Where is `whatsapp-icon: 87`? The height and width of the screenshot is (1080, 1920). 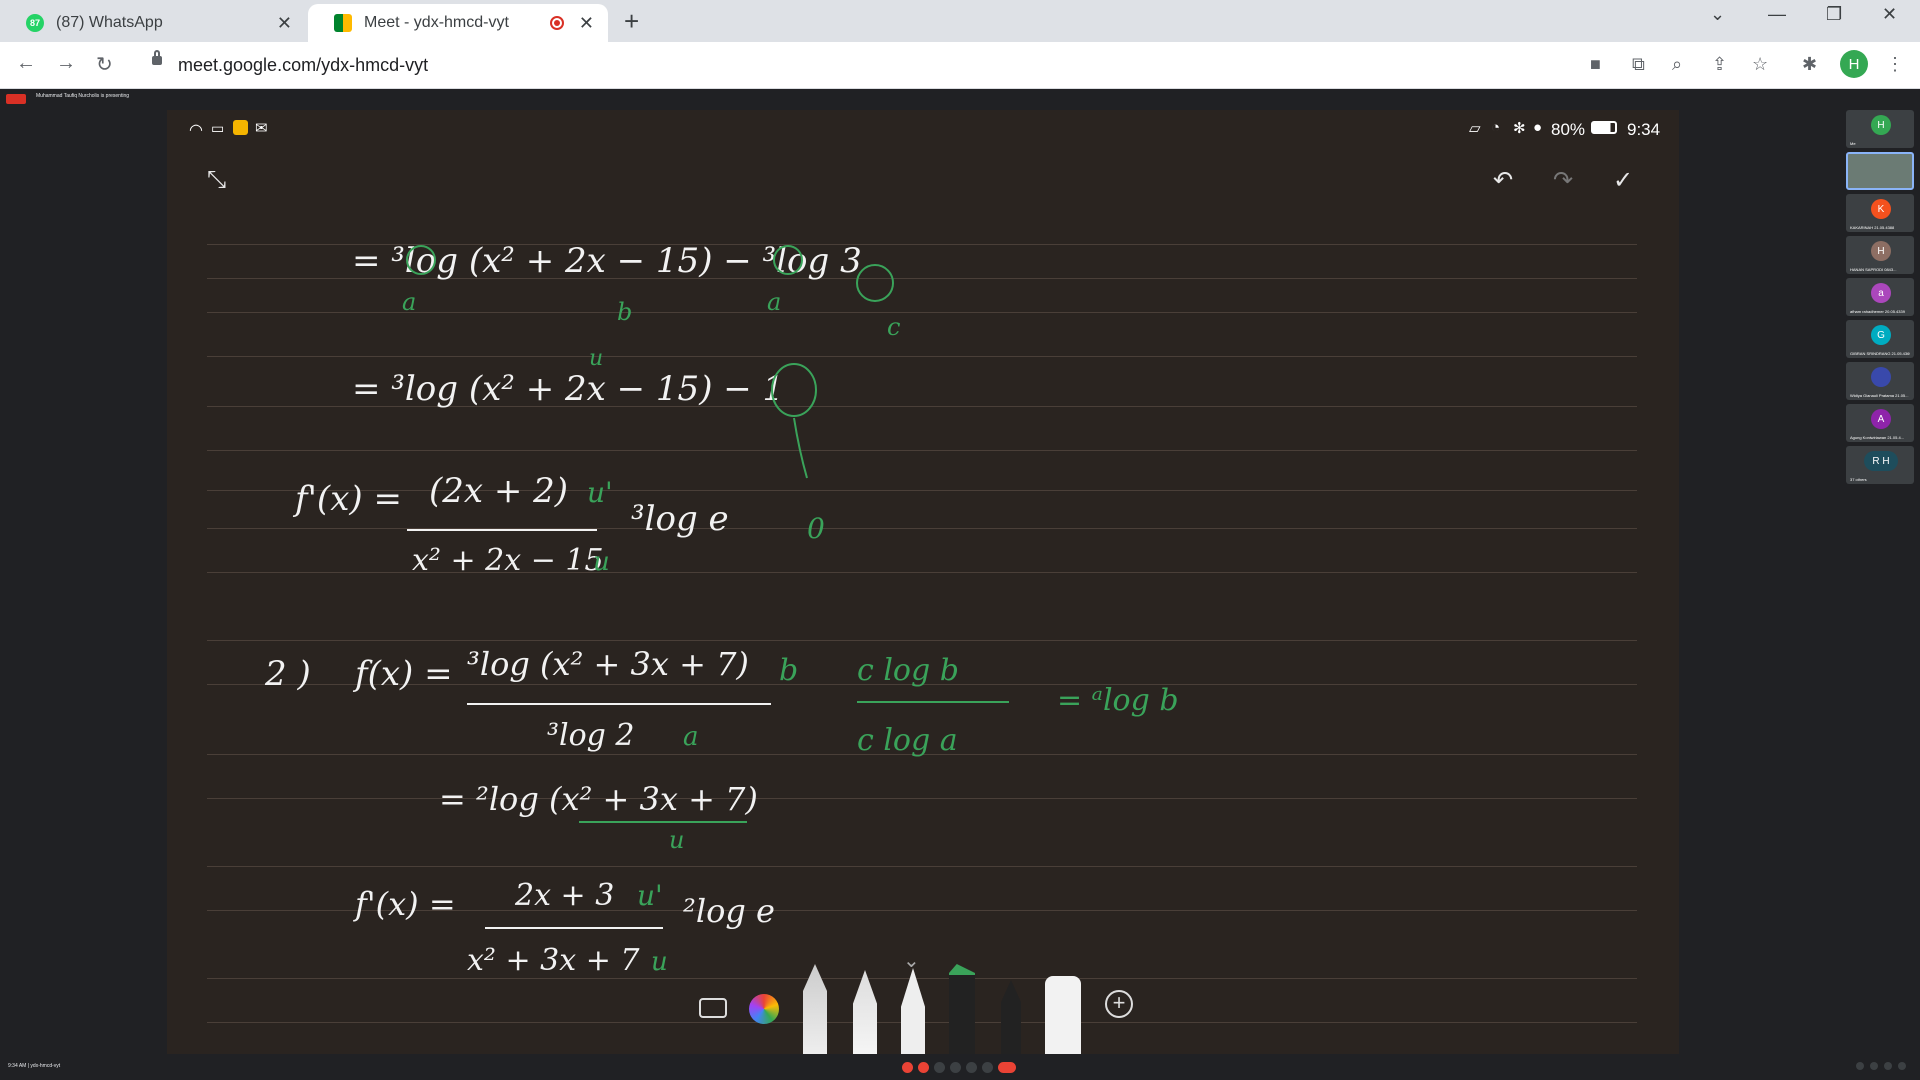 whatsapp-icon: 87 is located at coordinates (35, 23).